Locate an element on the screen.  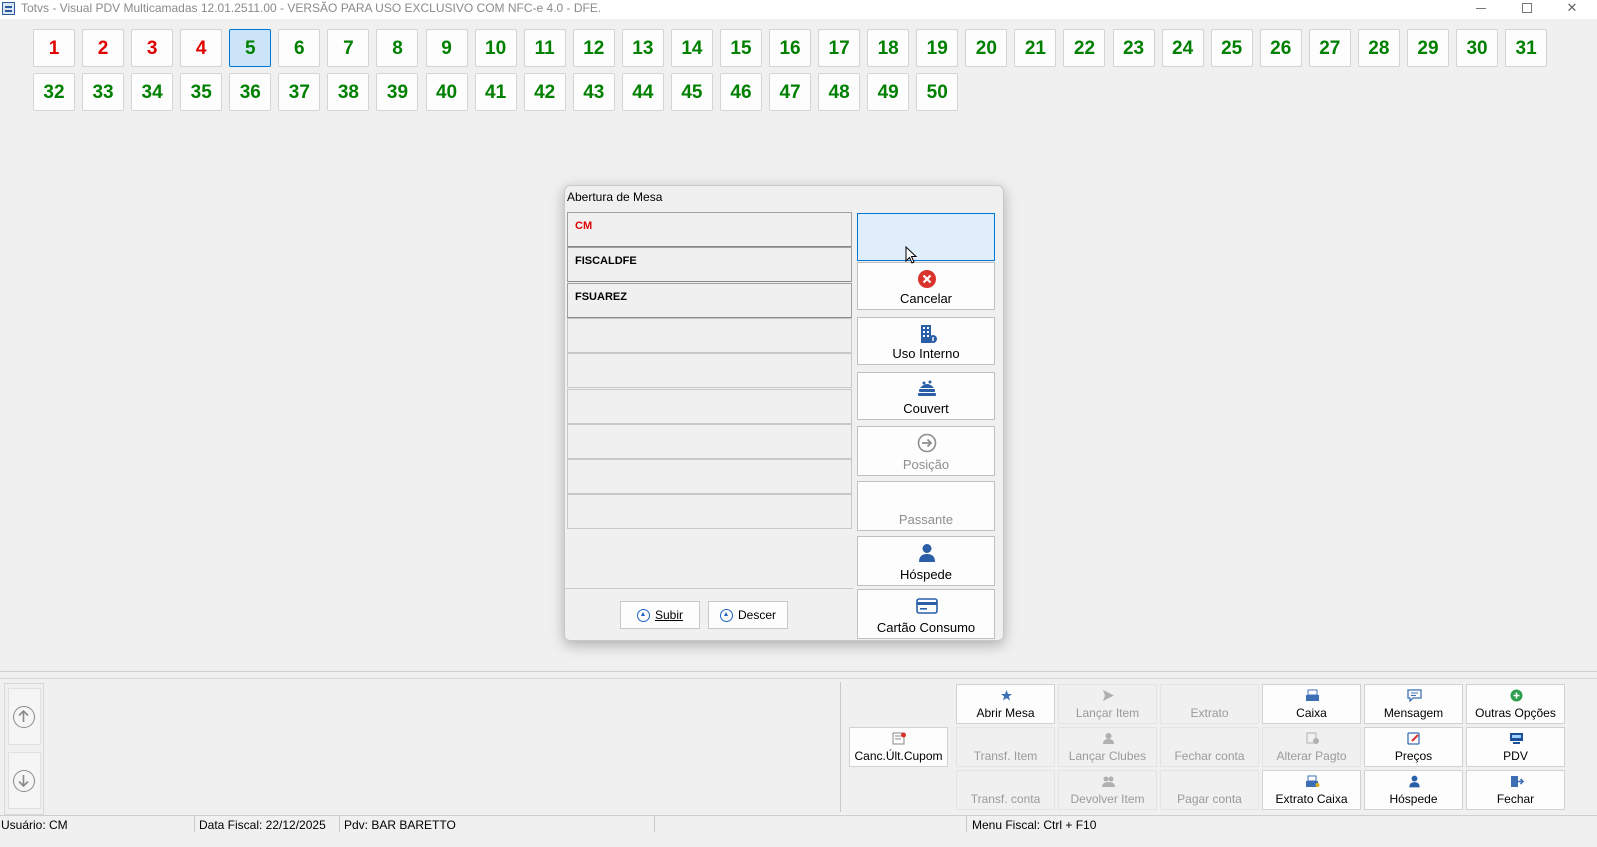
table-button-22: 22 is located at coordinates (1084, 48).